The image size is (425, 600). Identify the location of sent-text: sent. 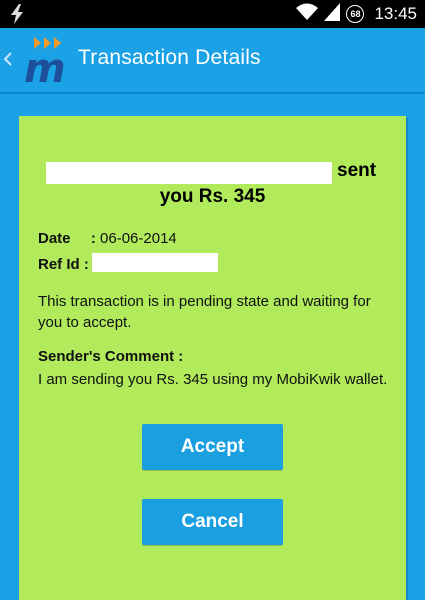
(357, 170).